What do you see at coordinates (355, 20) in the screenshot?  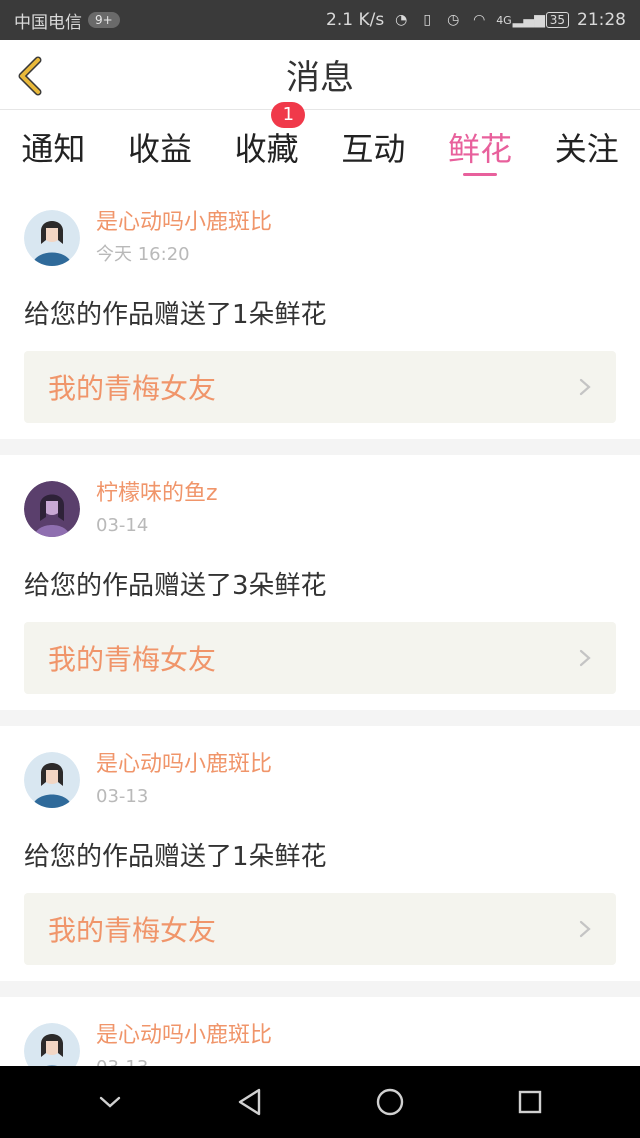 I see `network-speed: 2.1 K/s` at bounding box center [355, 20].